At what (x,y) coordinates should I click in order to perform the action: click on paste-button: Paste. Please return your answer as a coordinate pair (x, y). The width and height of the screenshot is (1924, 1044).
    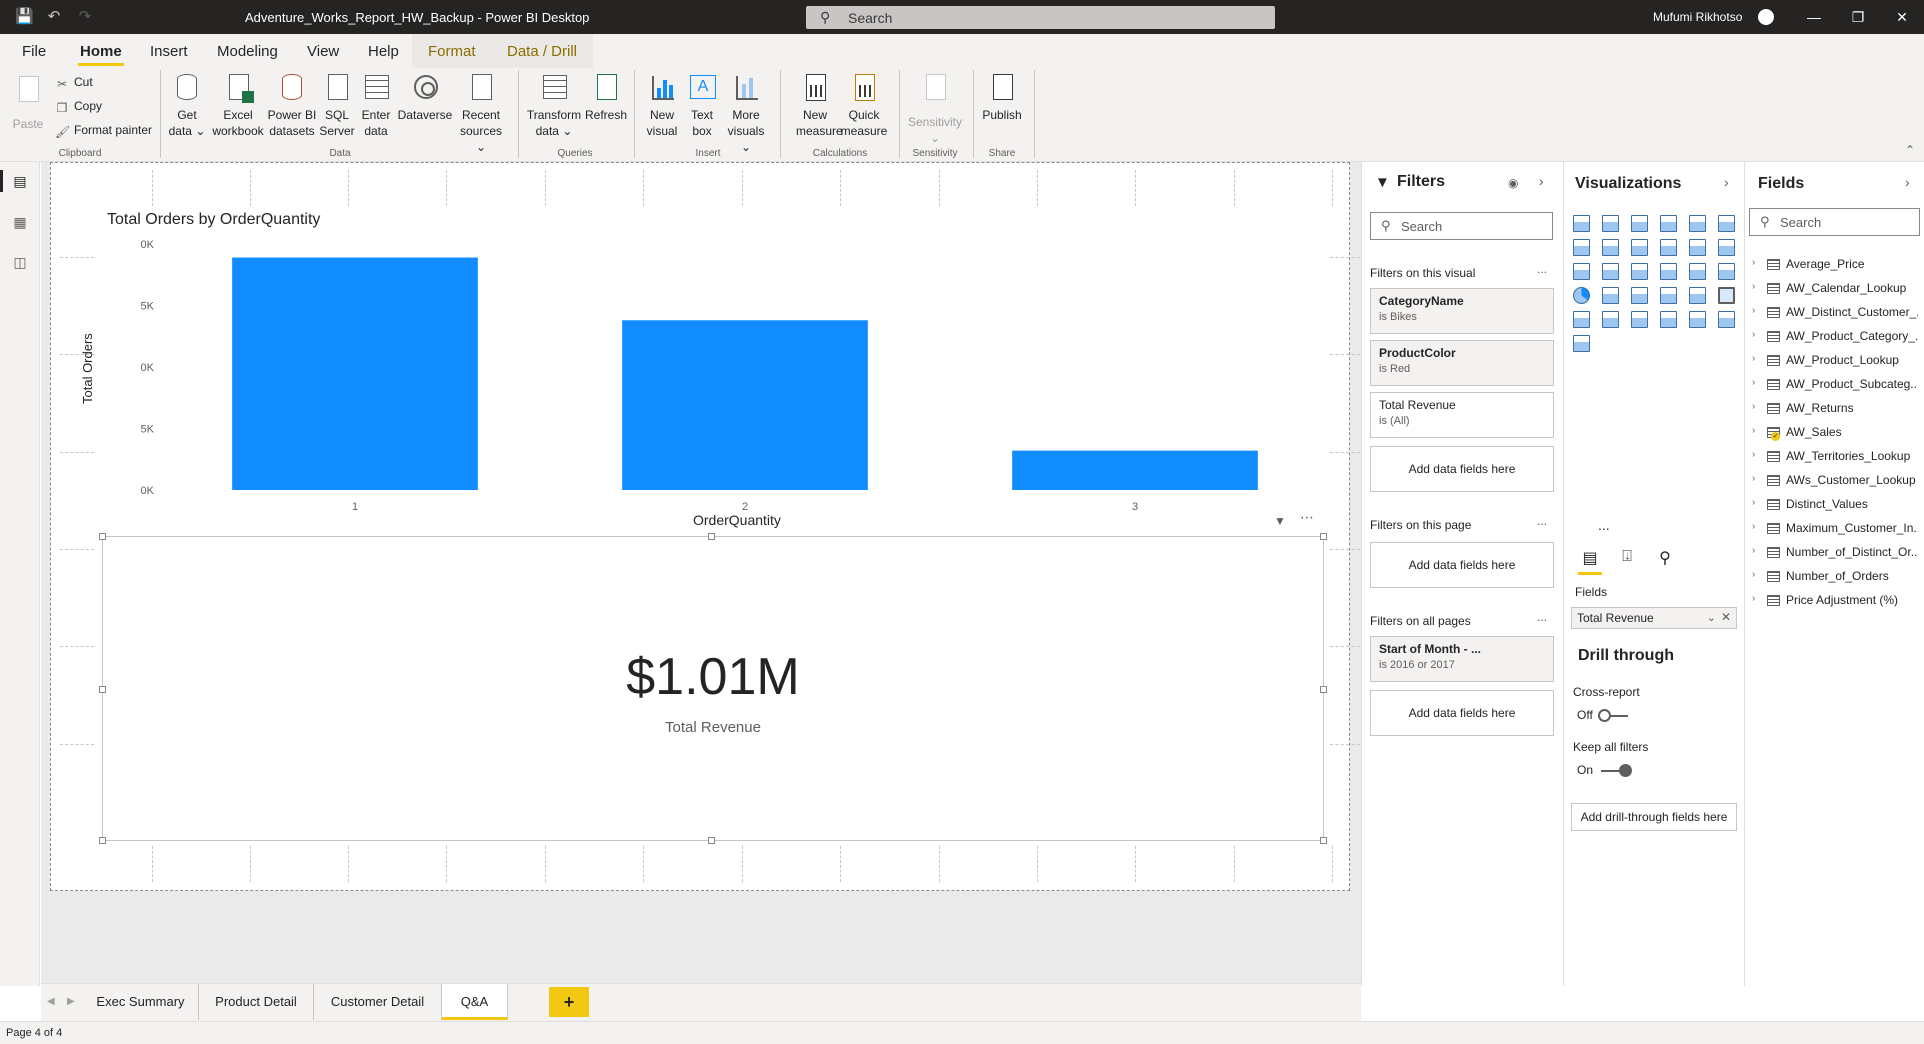
    Looking at the image, I should click on (28, 103).